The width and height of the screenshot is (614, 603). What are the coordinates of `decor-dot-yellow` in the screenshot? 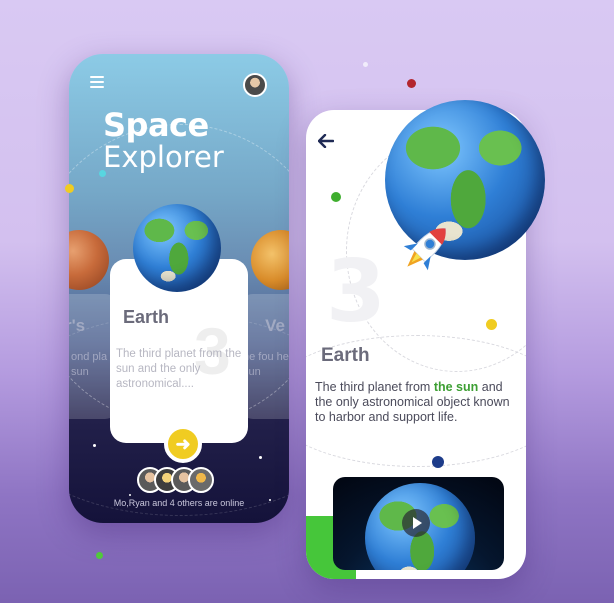 It's located at (491, 324).